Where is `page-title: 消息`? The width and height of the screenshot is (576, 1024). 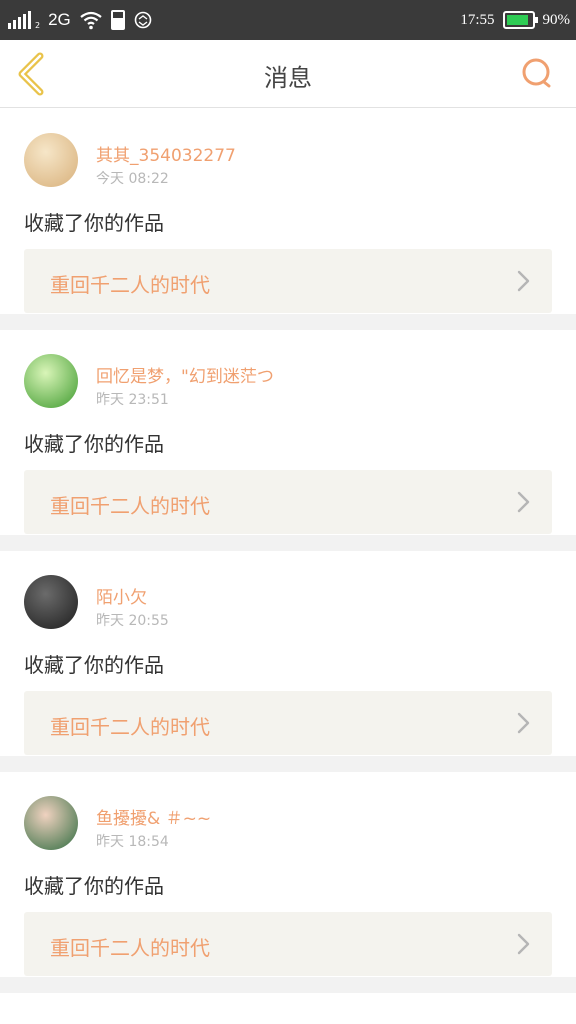 page-title: 消息 is located at coordinates (288, 78).